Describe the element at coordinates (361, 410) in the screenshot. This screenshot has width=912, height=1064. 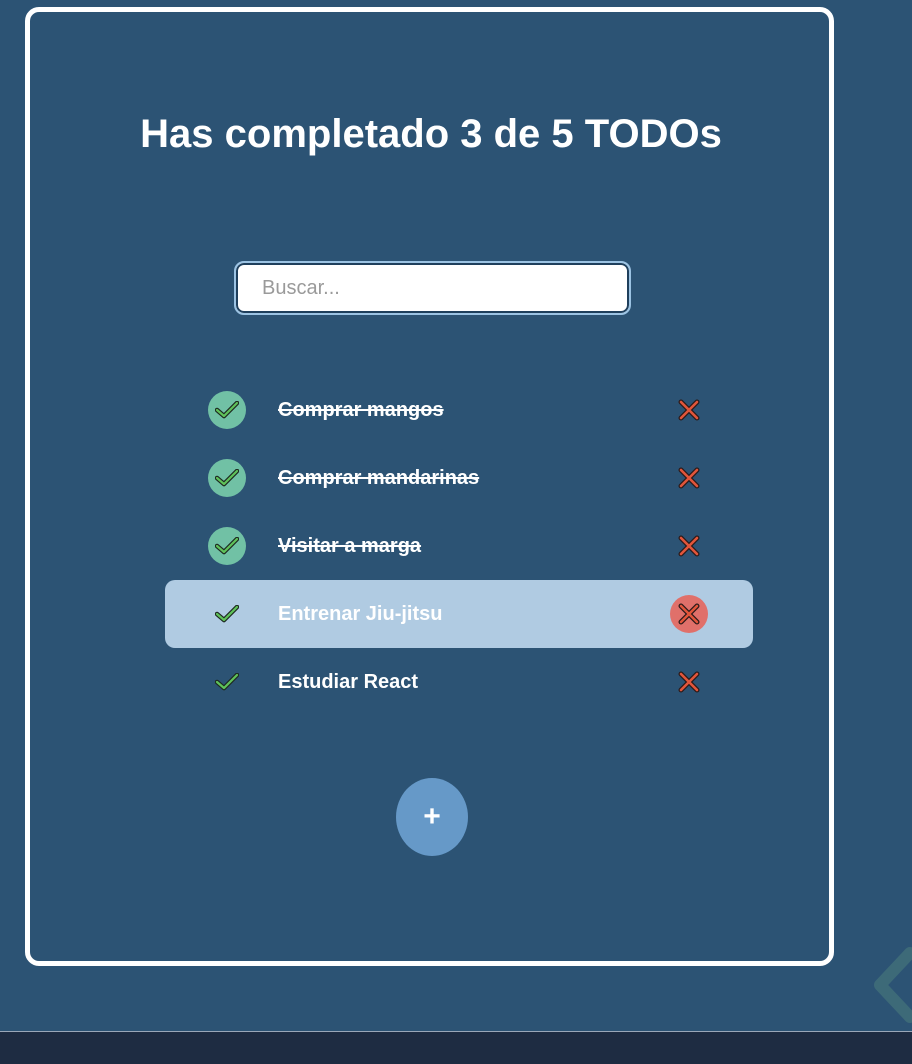
I see `todo-text: Comprar mangos` at that location.